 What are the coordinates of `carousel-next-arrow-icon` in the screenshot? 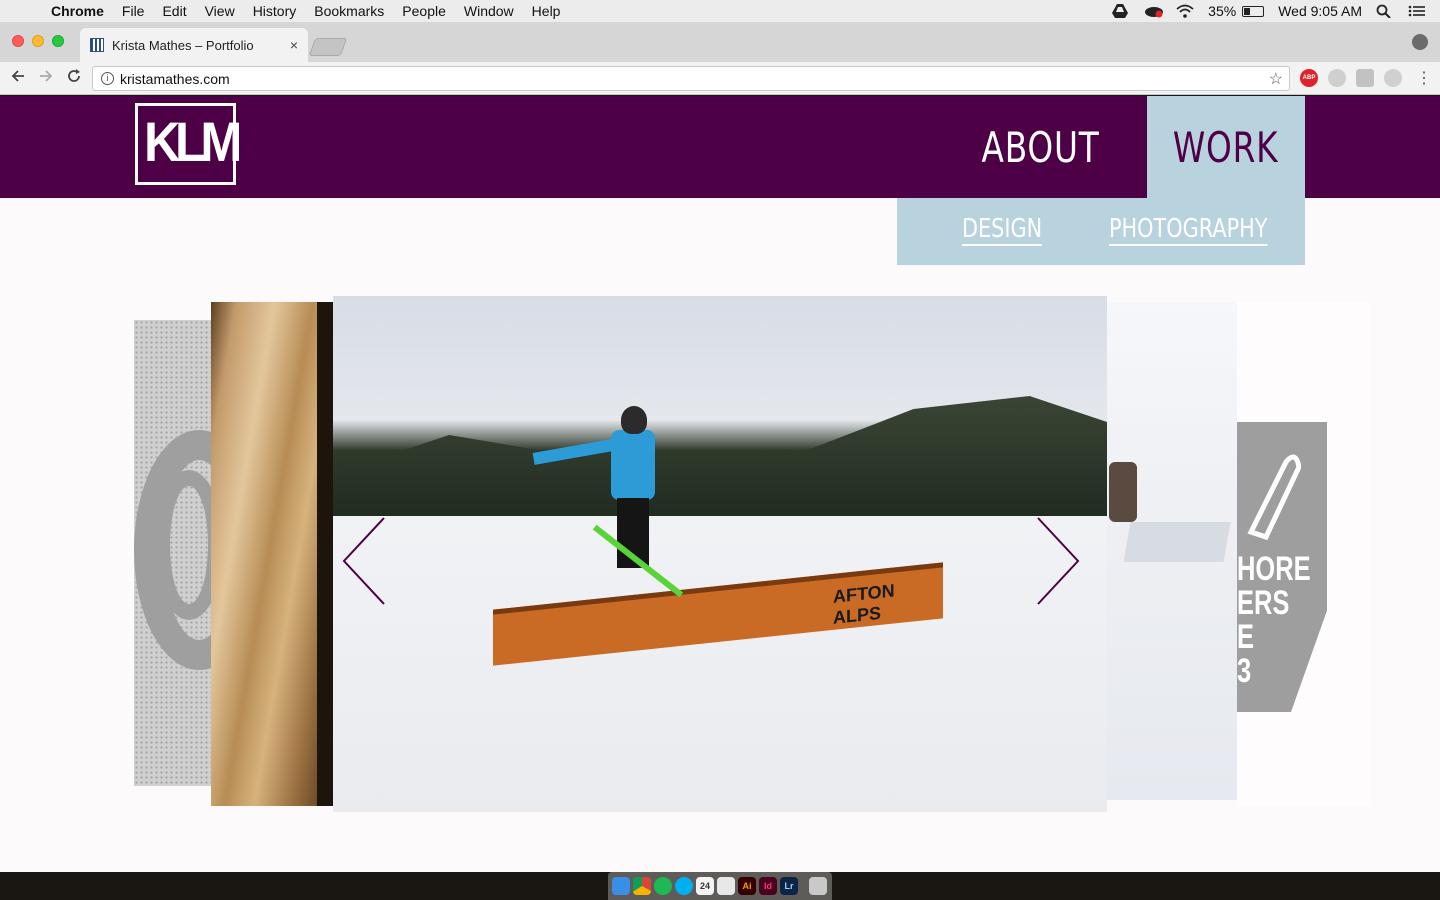 It's located at (1058, 561).